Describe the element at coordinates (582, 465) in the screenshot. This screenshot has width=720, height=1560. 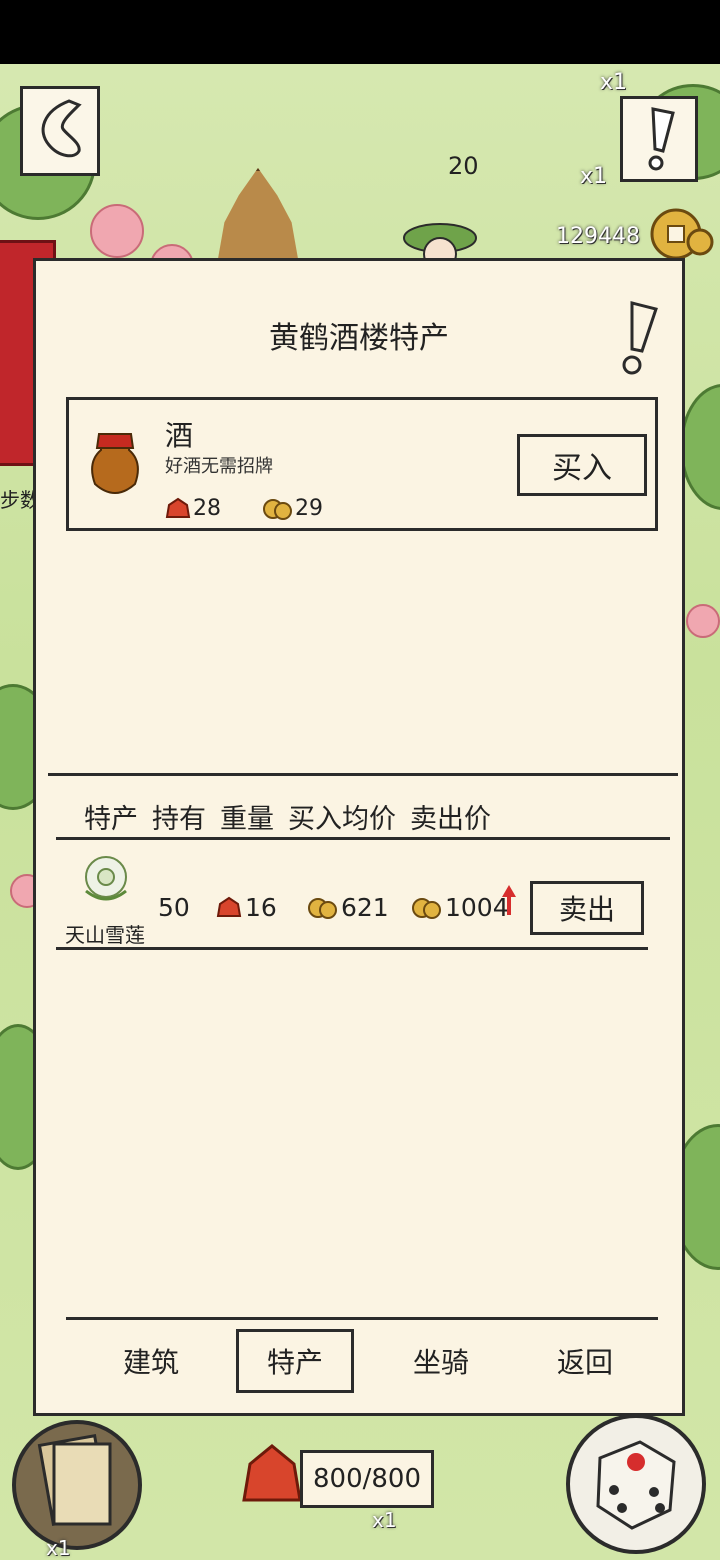
I see `buy-button: 买入` at that location.